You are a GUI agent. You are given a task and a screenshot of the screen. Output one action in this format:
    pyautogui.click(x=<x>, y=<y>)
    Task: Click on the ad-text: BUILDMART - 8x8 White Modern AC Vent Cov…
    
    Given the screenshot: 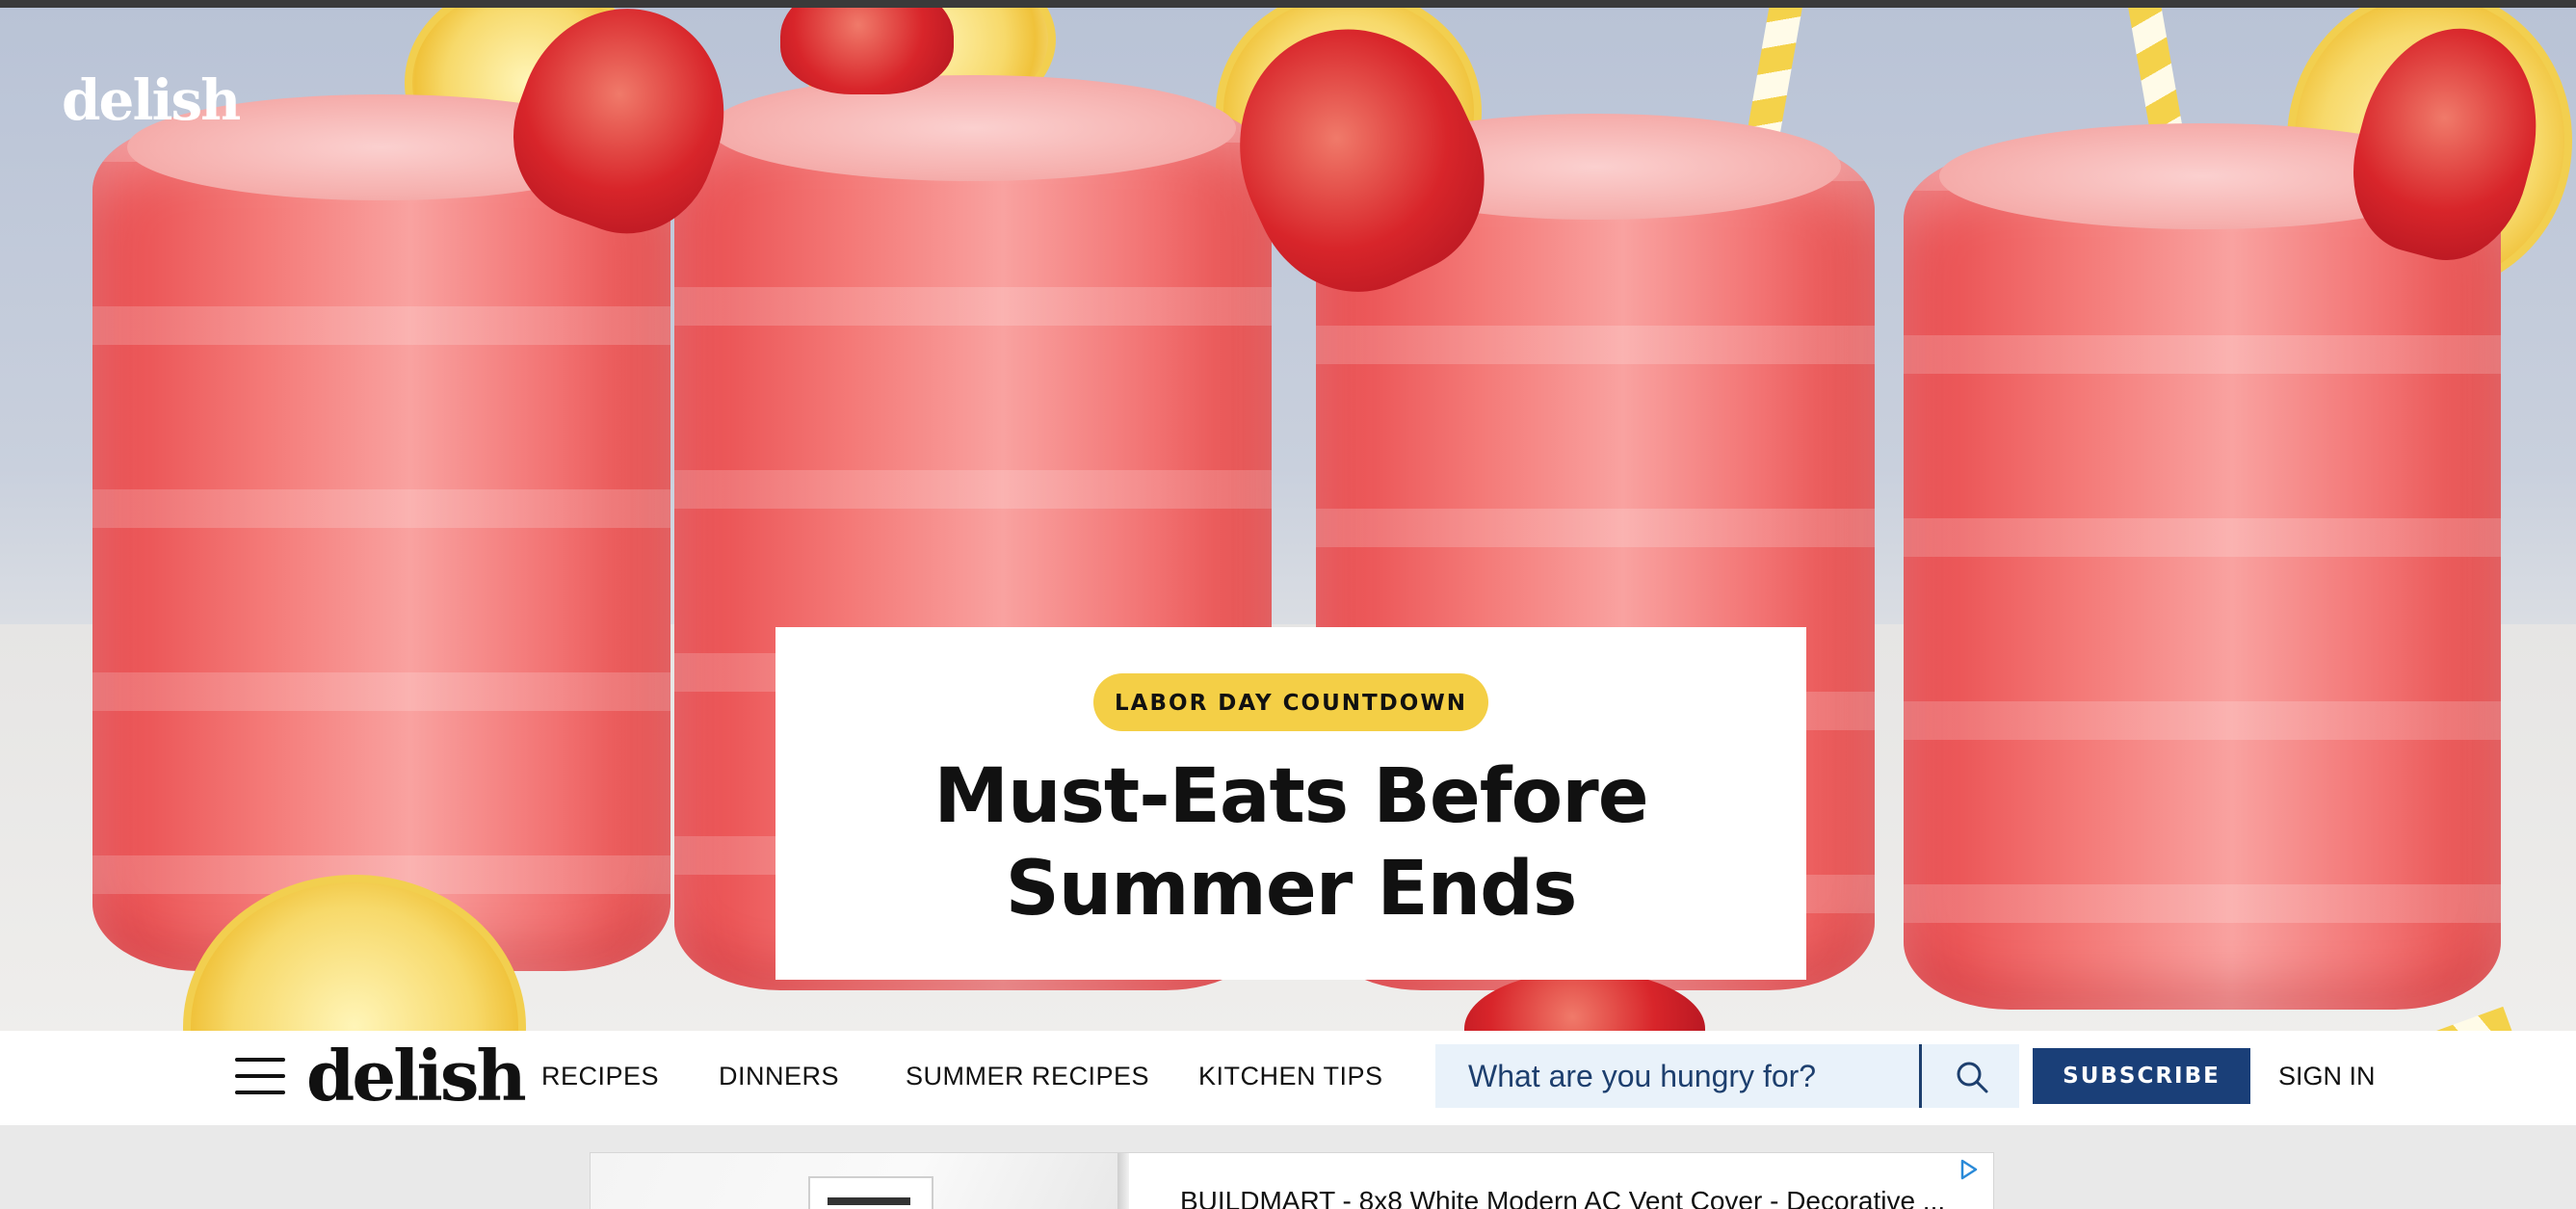 What is the action you would take?
    pyautogui.click(x=1562, y=1197)
    